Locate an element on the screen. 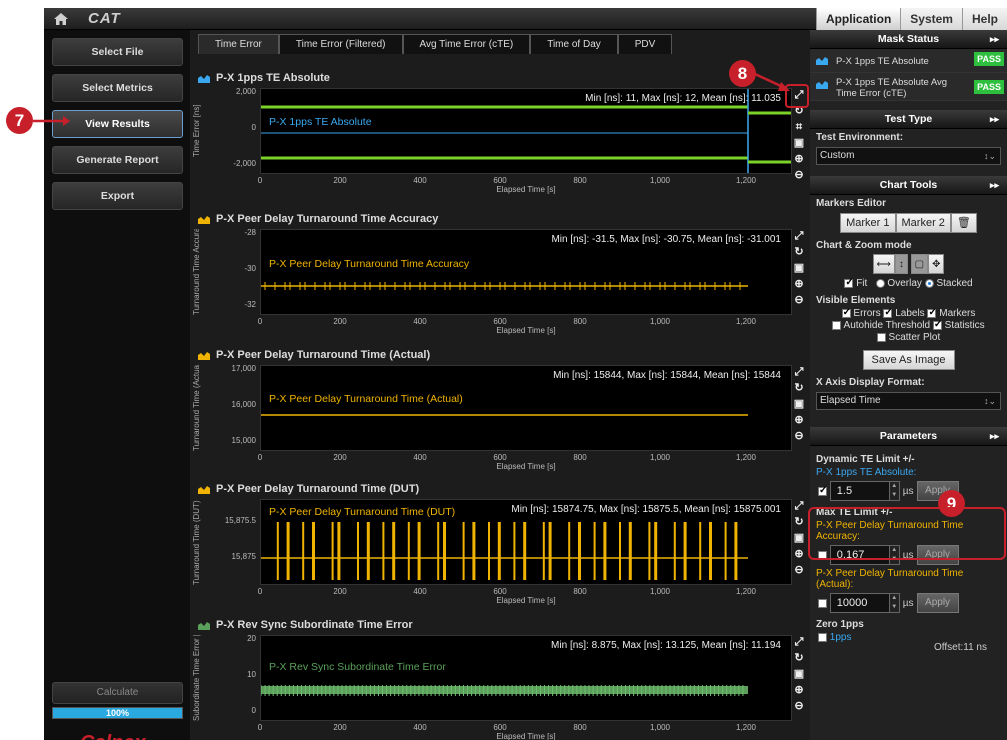 This screenshot has width=1007, height=740. menu-application: Application is located at coordinates (858, 19).